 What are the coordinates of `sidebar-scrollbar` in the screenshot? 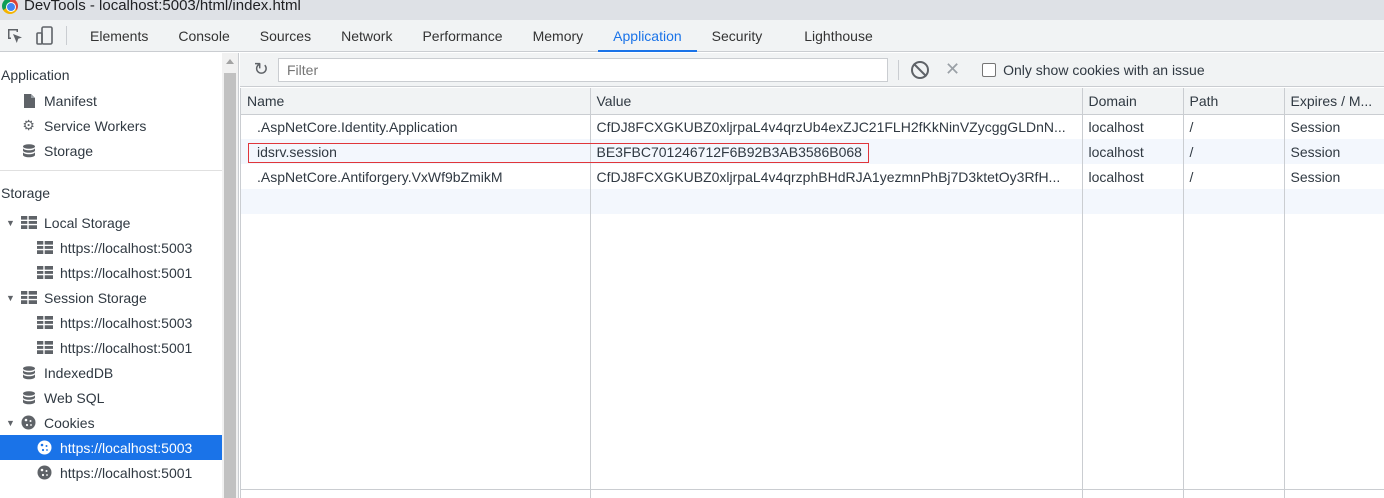 It's located at (230, 275).